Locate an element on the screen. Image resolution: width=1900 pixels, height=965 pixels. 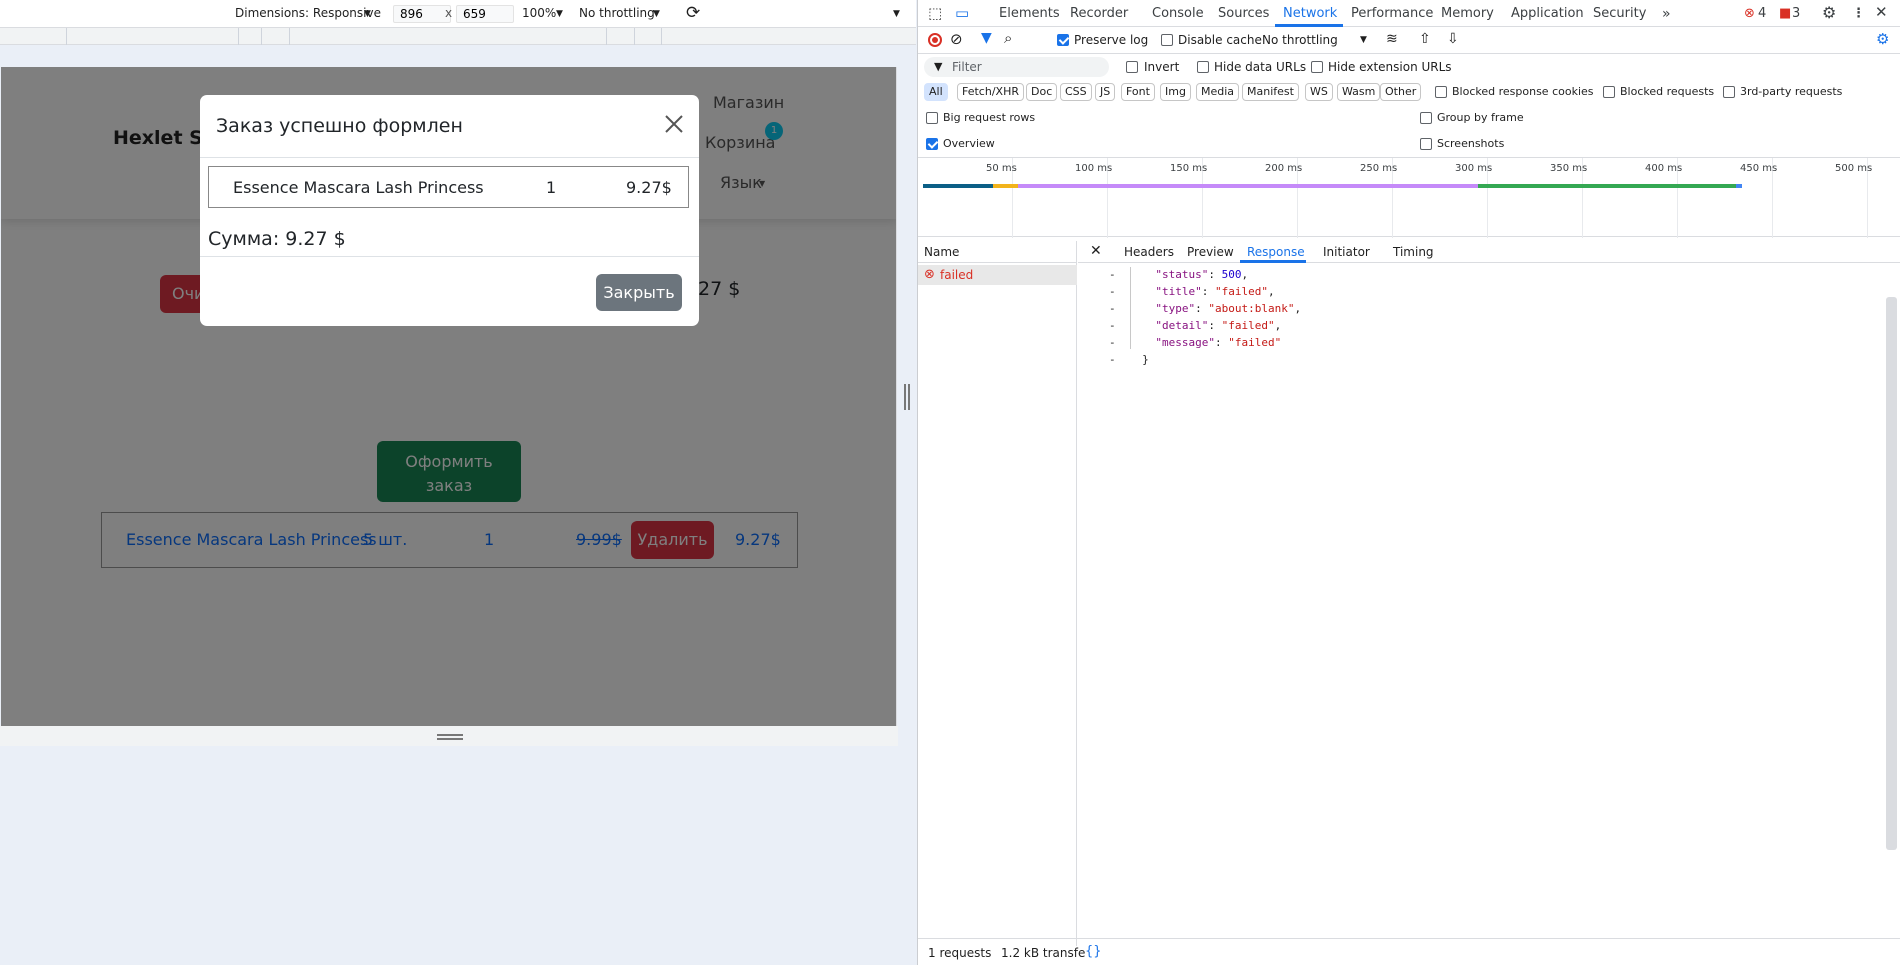
close-detail-icon: ✕ is located at coordinates (1096, 251).